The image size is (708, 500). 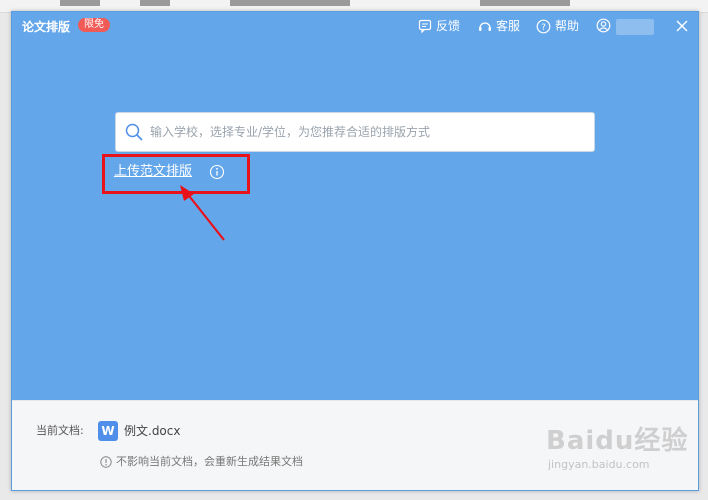 I want to click on school-search-box, so click(x=355, y=132).